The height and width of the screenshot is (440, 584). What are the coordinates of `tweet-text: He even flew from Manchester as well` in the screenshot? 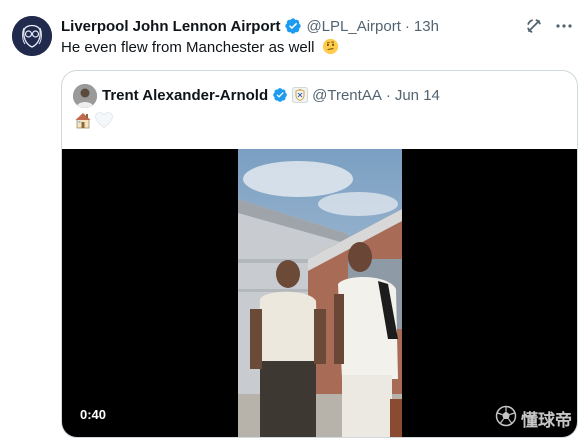 It's located at (200, 48).